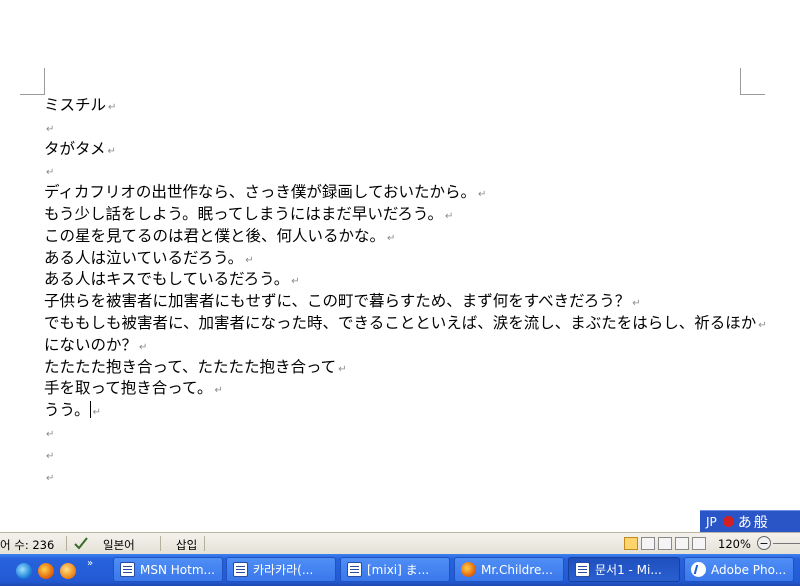 Image resolution: width=800 pixels, height=586 pixels. I want to click on text-cursor, so click(90, 410).